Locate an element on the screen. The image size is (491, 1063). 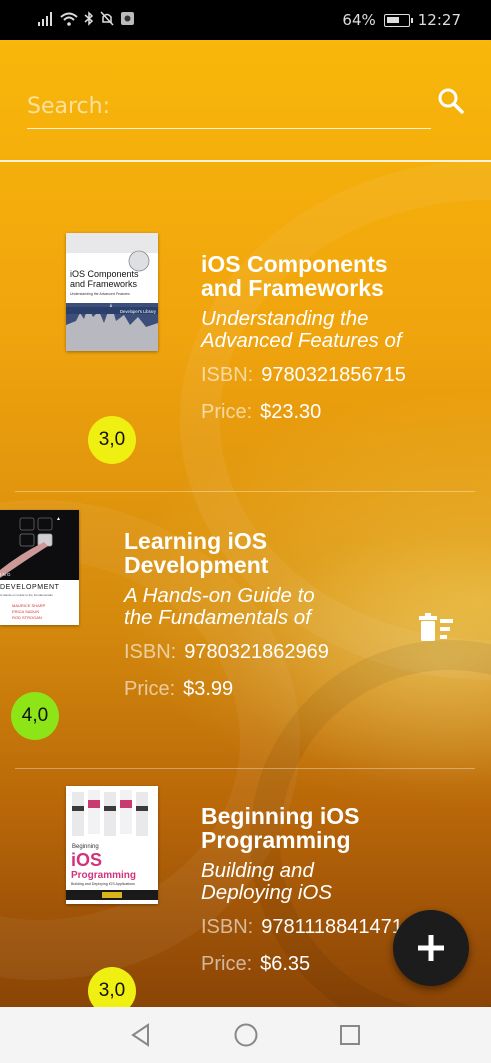
battery-percent: 64% is located at coordinates (359, 20).